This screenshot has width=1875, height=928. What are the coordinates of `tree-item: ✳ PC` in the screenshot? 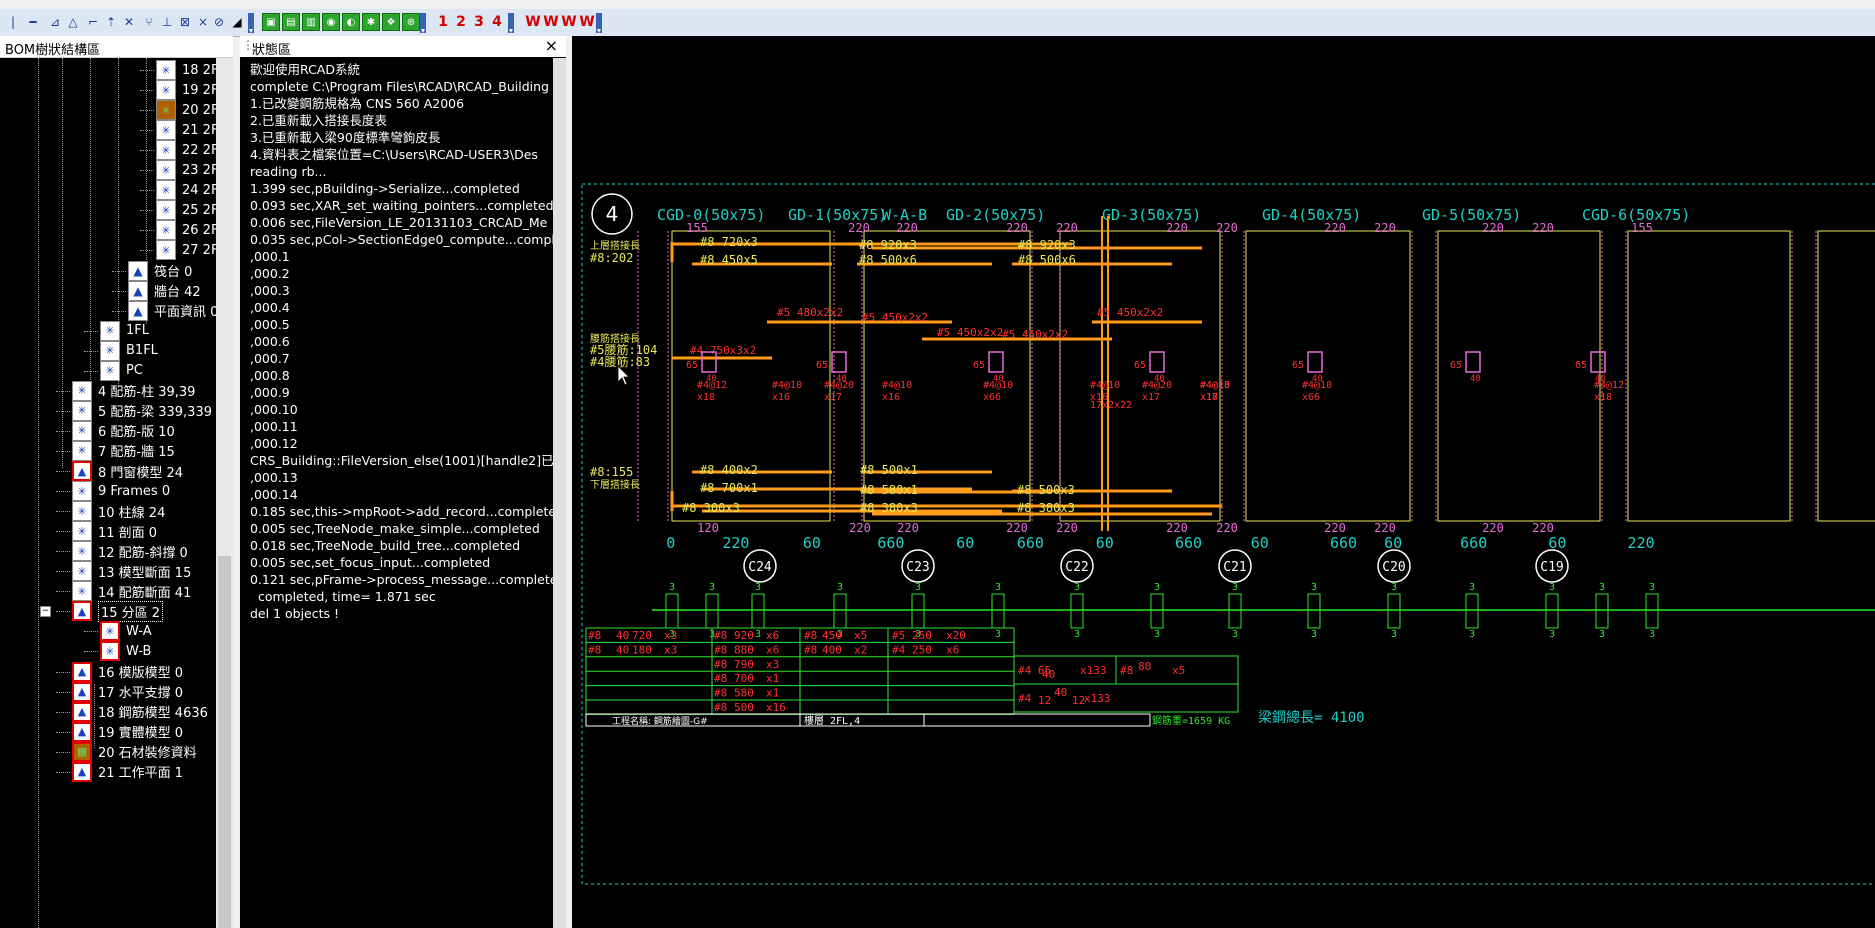 It's located at (121, 371).